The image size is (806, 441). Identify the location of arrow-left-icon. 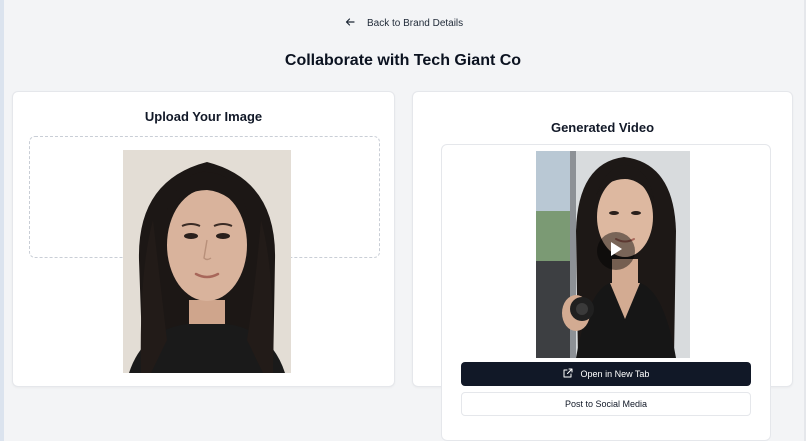
(350, 23).